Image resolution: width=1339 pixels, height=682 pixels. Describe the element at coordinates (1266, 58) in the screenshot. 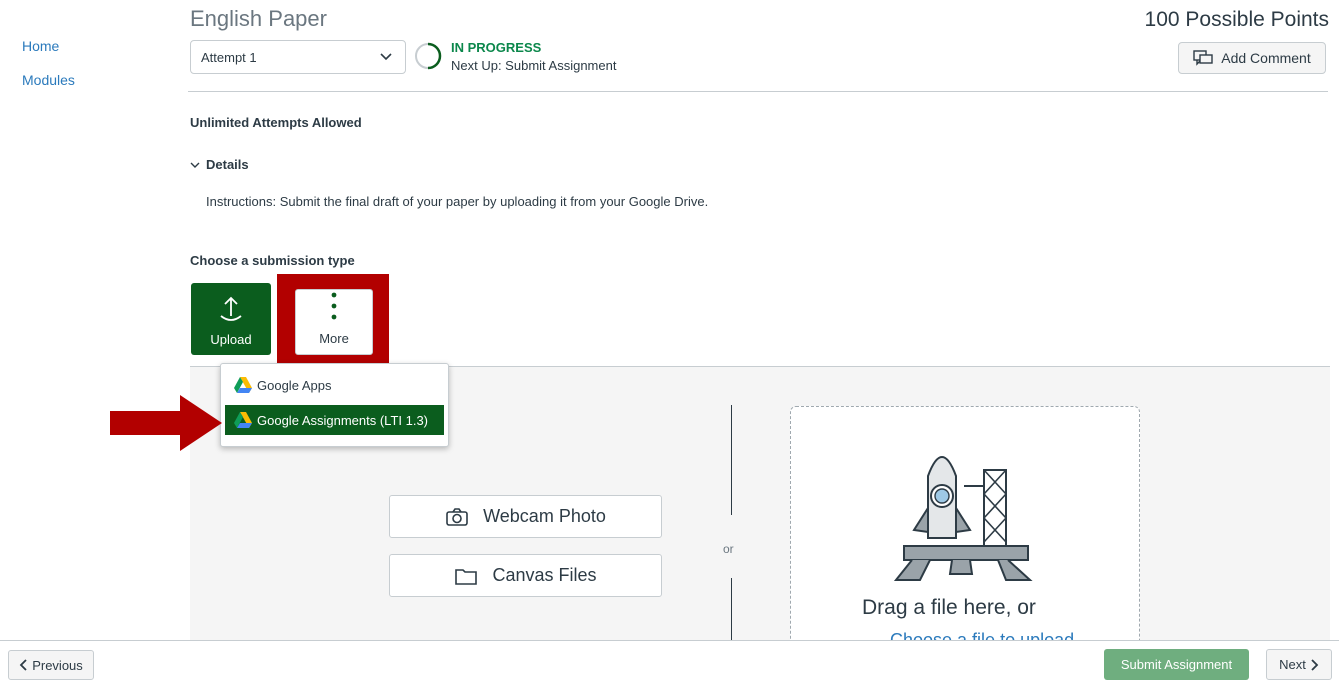

I see `add-comment-label: Add Comment` at that location.